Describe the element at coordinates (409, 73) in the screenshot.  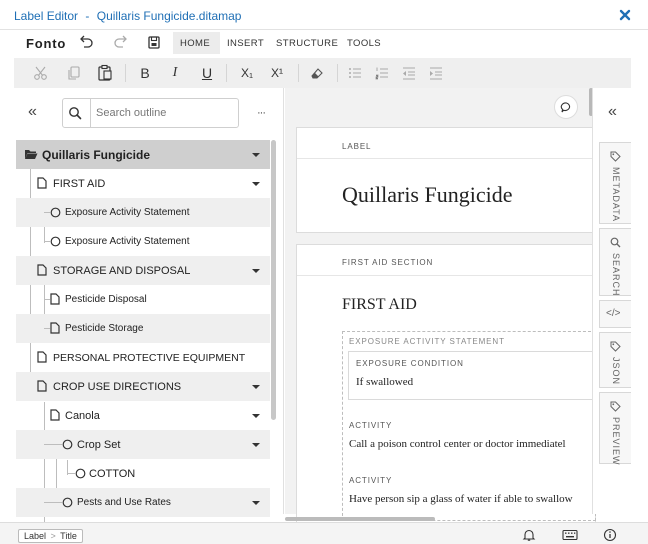
I see `outdent-button` at that location.